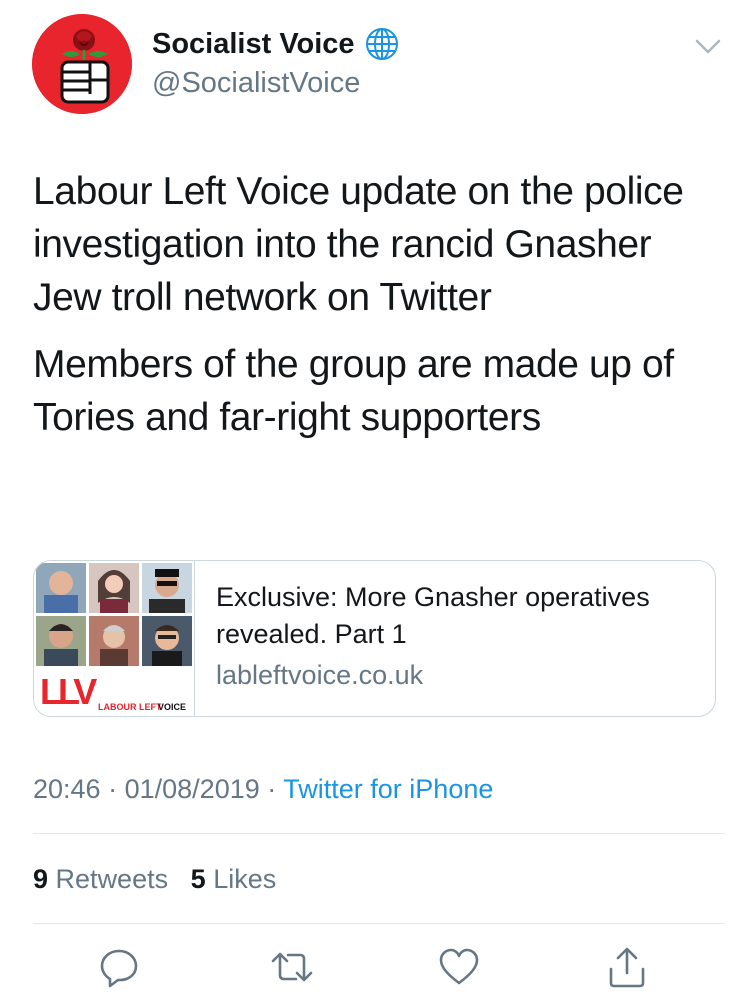  I want to click on retweets-label: Retweets, so click(112, 879).